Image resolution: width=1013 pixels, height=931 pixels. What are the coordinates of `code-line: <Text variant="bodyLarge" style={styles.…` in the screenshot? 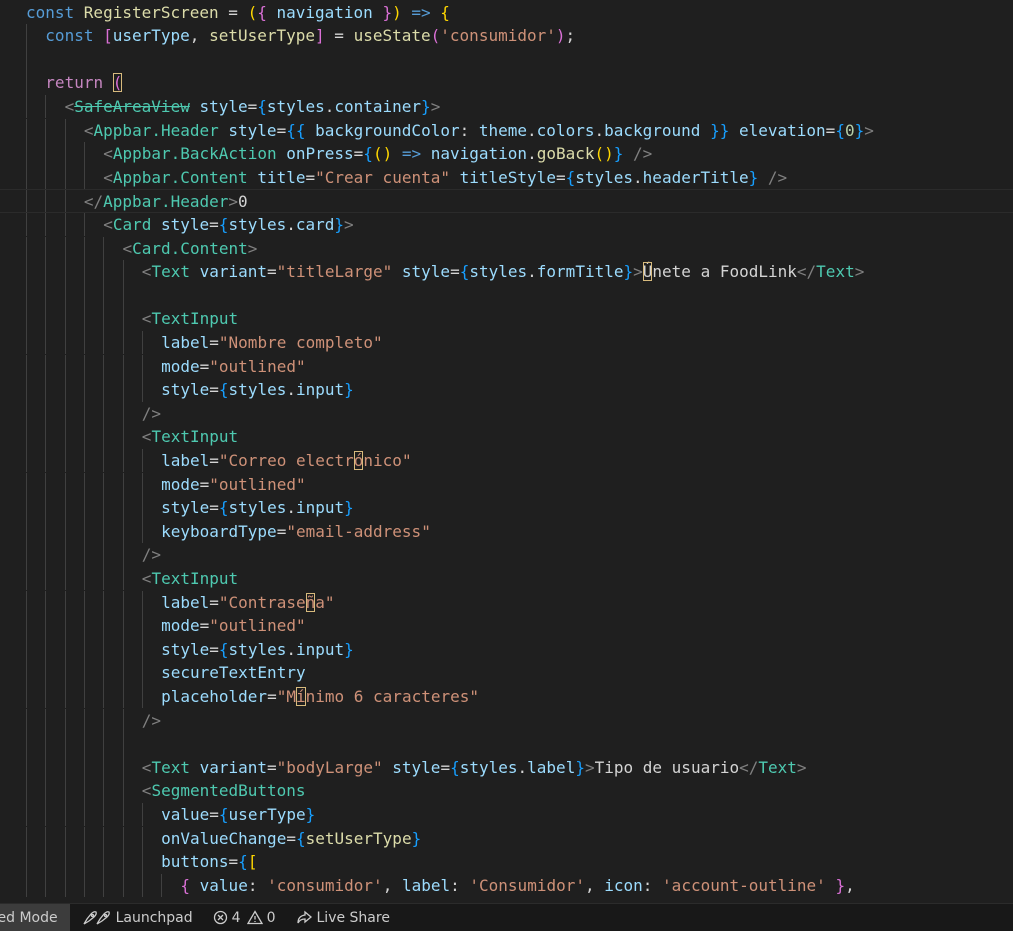 It's located at (506, 767).